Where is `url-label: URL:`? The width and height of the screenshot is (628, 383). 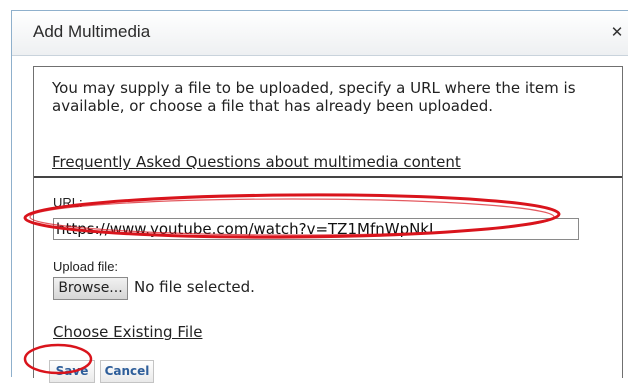
url-label: URL: is located at coordinates (68, 202).